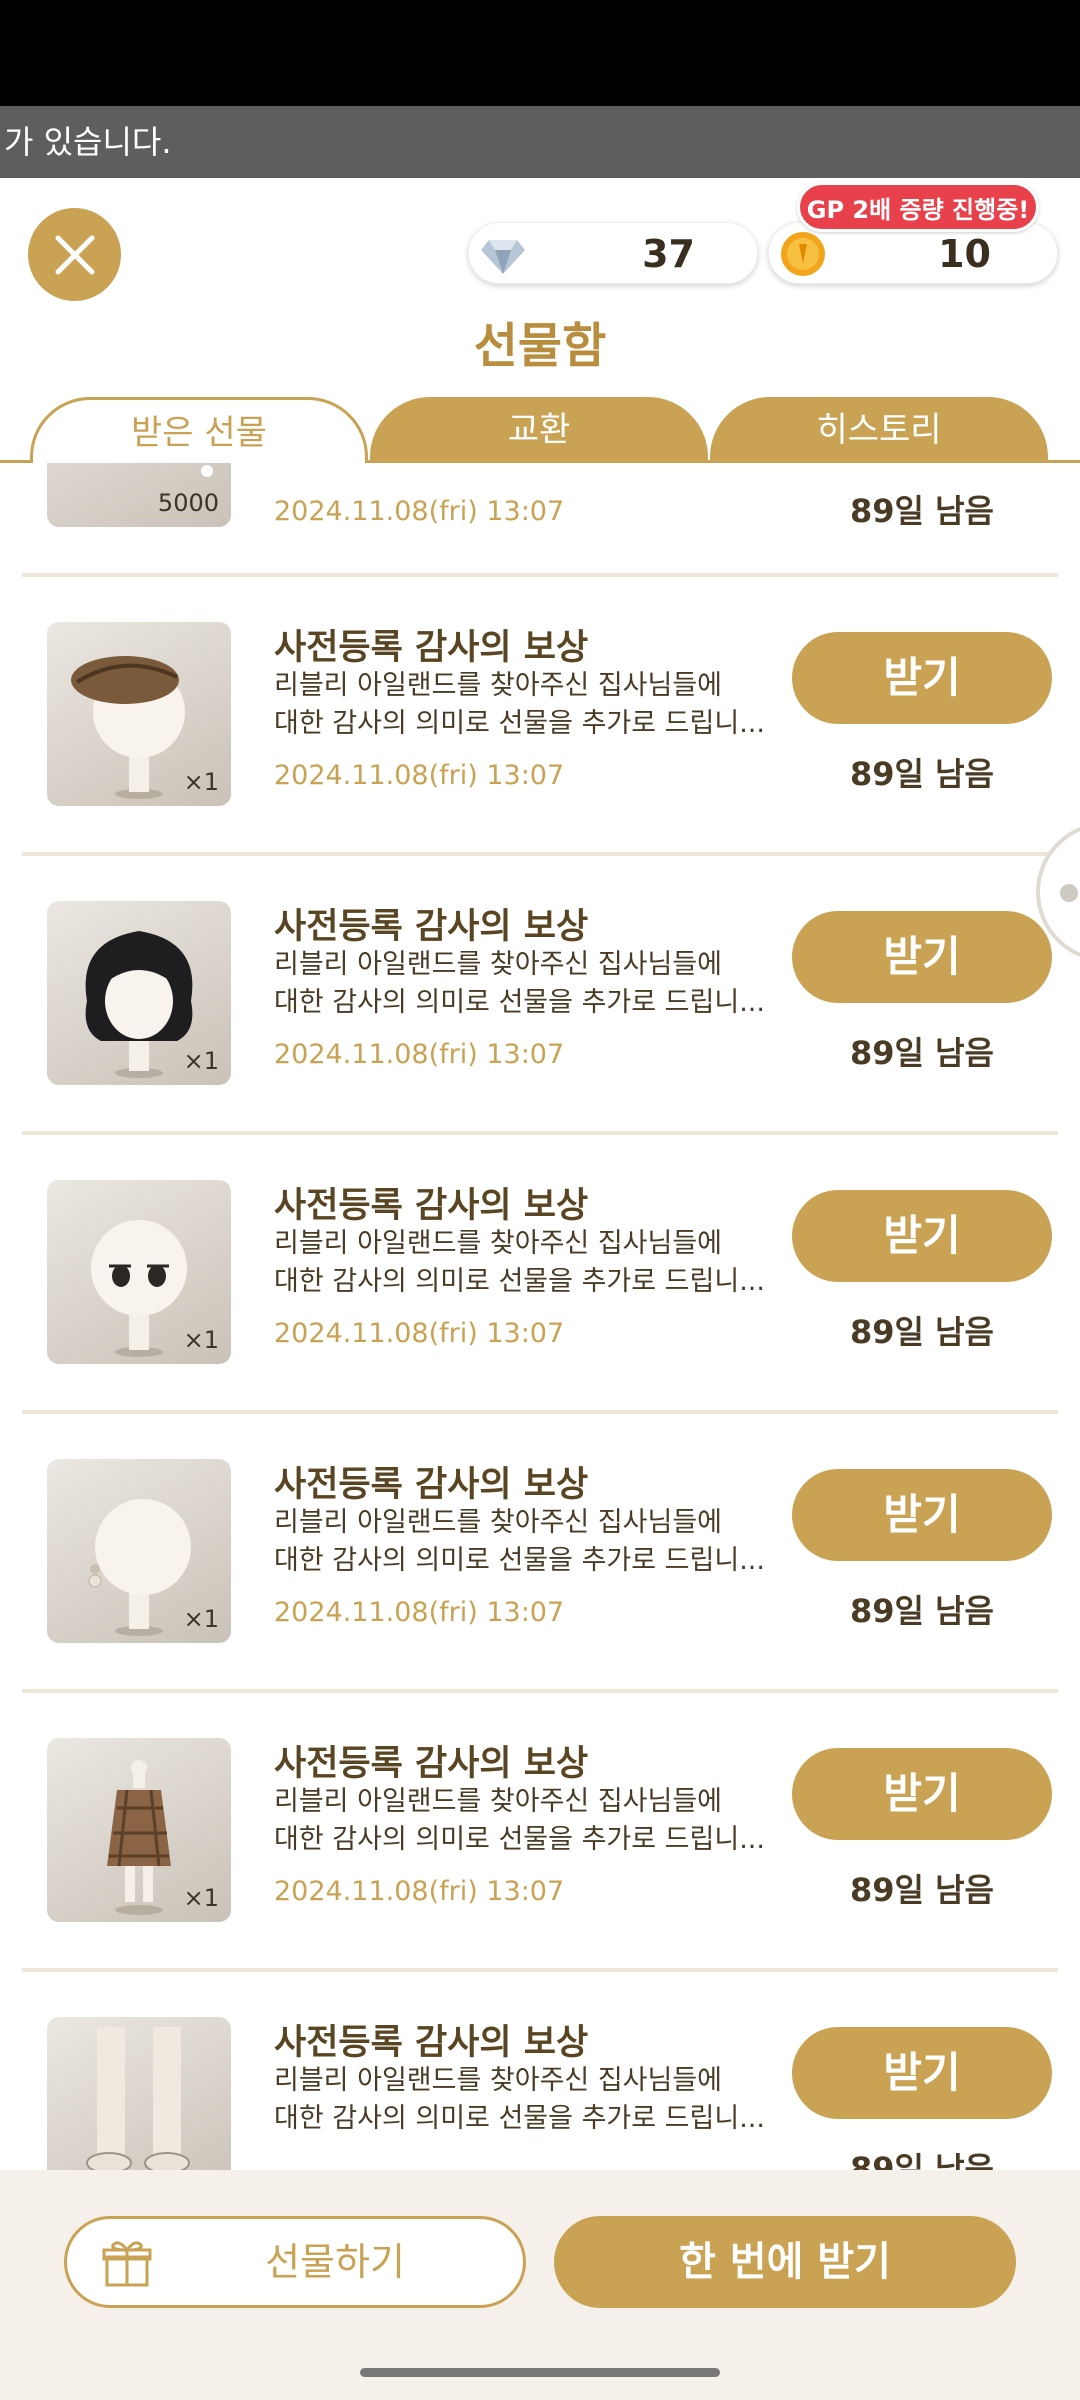 The height and width of the screenshot is (2400, 1080). I want to click on header: 37 10 GP 2배 증량 진행중! 선물함 받은 선물 교환 히스토리, so click(540, 320).